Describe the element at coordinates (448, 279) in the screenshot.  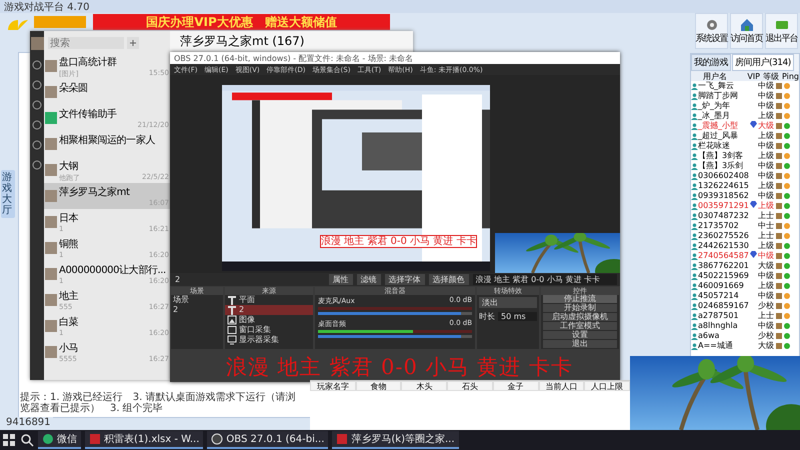
I see `toolbar-button: 选择颜色` at that location.